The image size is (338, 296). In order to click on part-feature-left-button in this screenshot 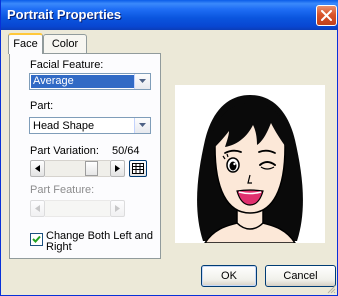, I will do `click(37, 208)`.